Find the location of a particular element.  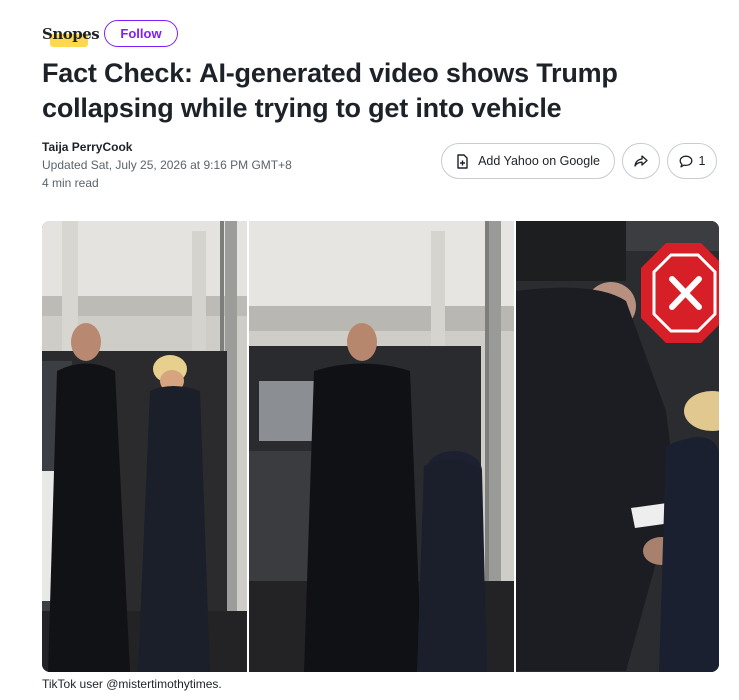

logo-text: Snopes is located at coordinates (71, 34).